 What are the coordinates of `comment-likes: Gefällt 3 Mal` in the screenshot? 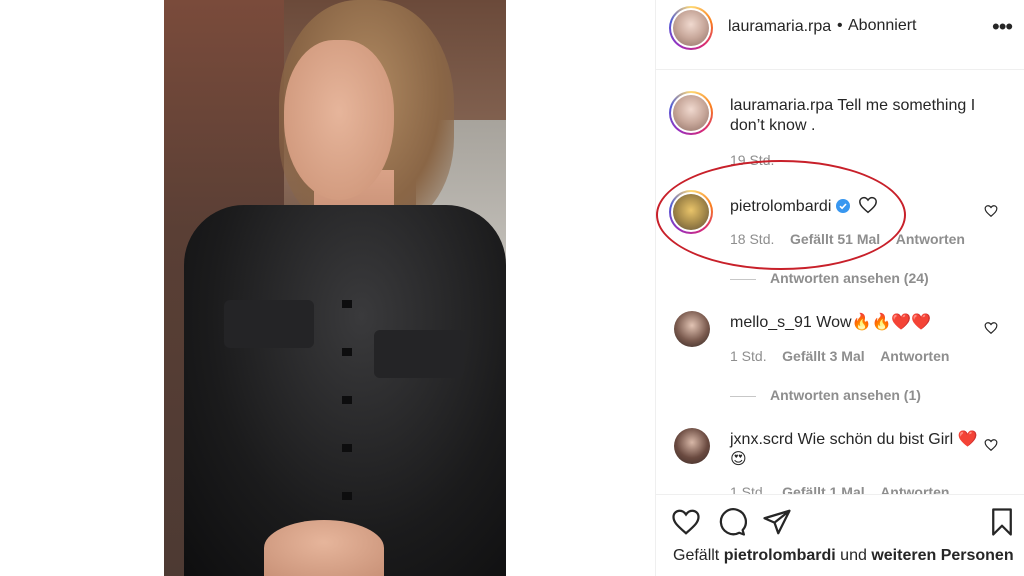 It's located at (823, 356).